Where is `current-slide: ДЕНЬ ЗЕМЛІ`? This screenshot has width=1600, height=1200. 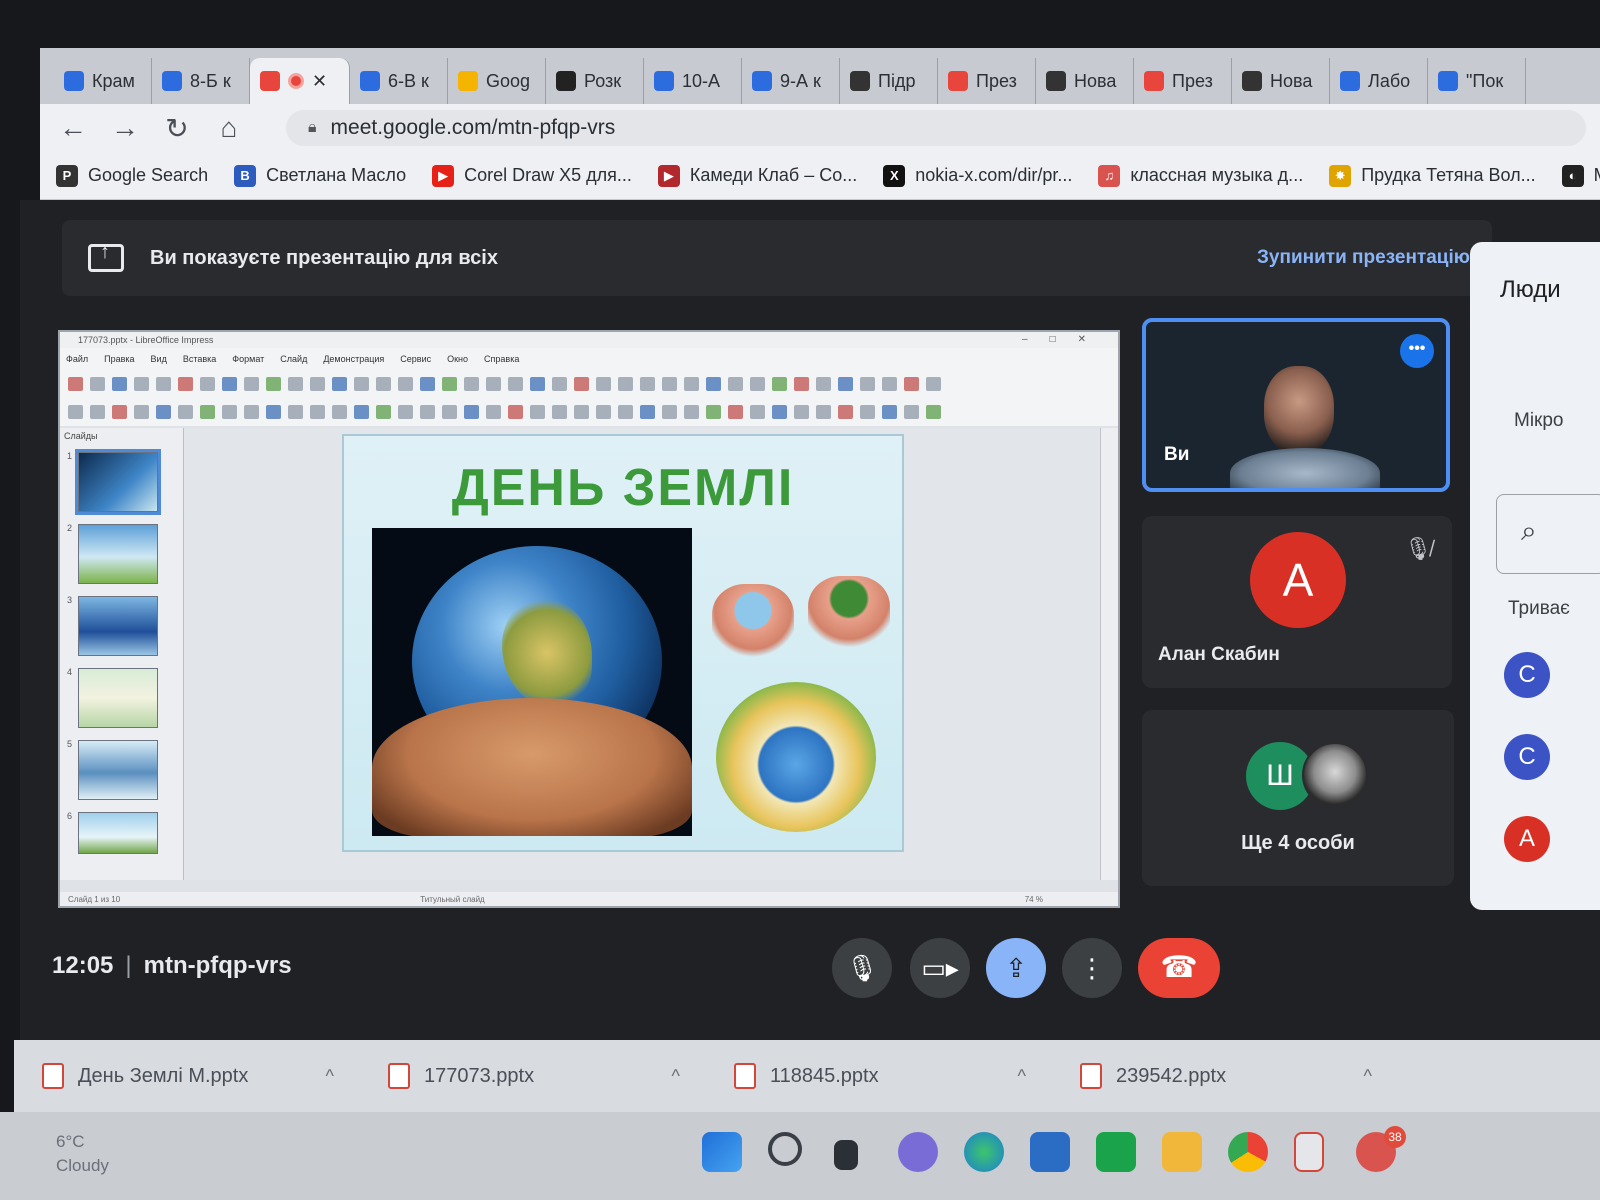
current-slide: ДЕНЬ ЗЕМЛІ is located at coordinates (623, 643).